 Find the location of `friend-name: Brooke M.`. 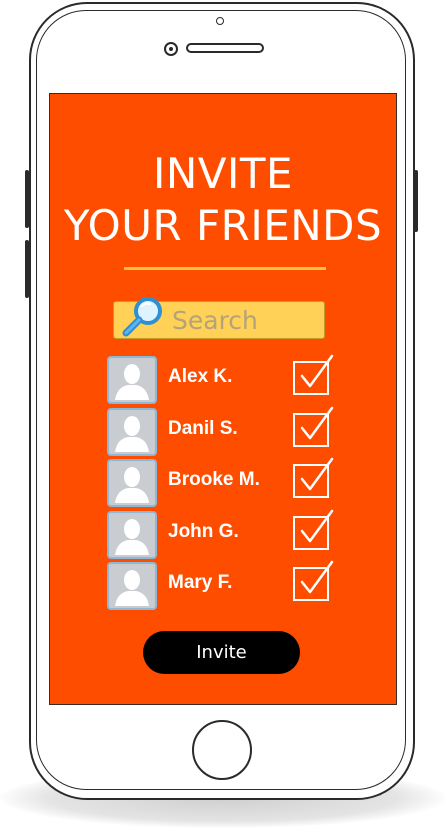

friend-name: Brooke M. is located at coordinates (214, 479).